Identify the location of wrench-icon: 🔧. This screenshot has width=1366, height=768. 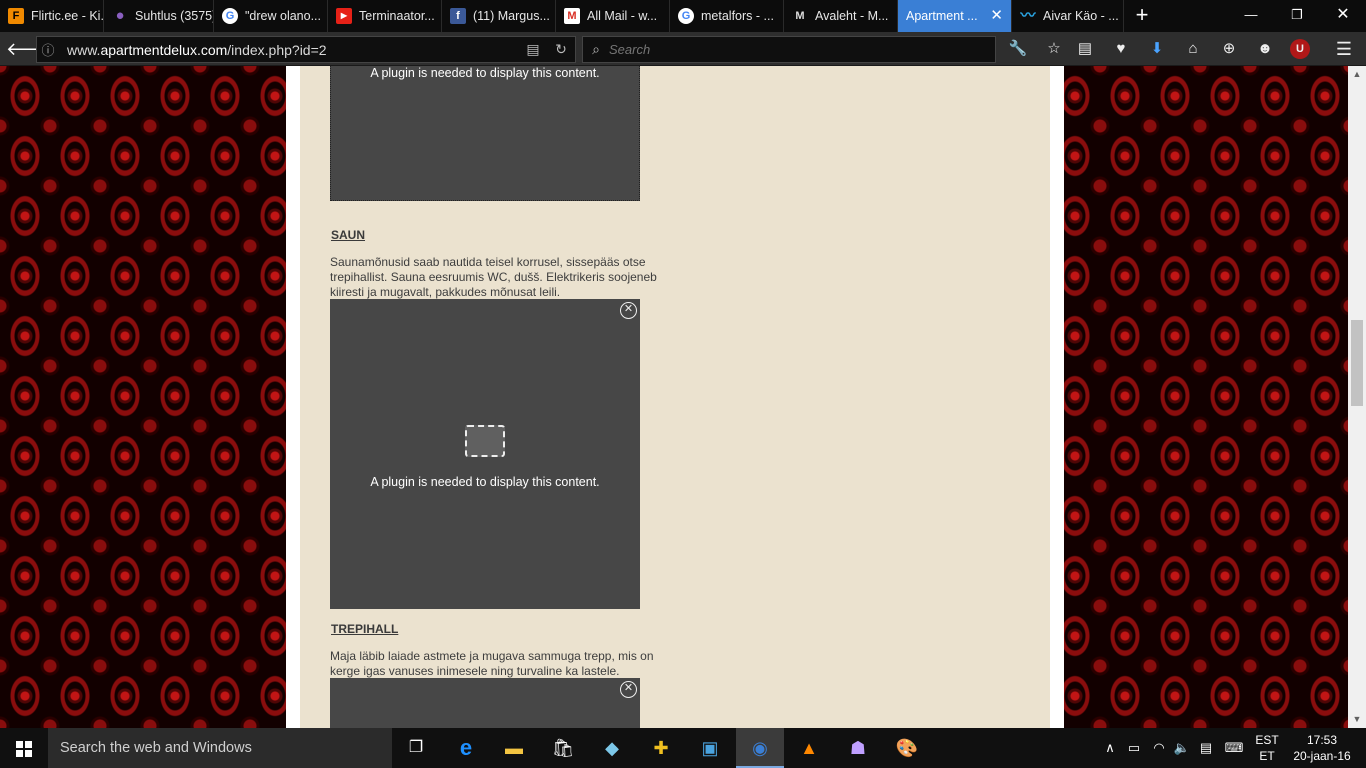
(1018, 49).